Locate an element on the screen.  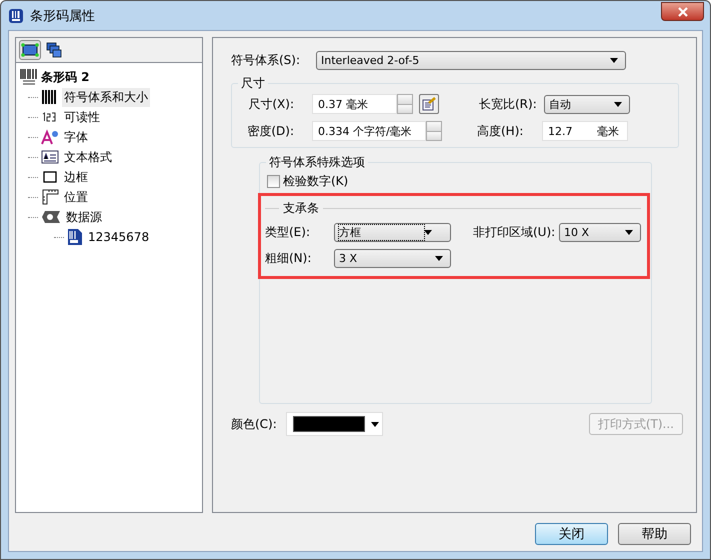
field-label: 类型(E): is located at coordinates (288, 232).